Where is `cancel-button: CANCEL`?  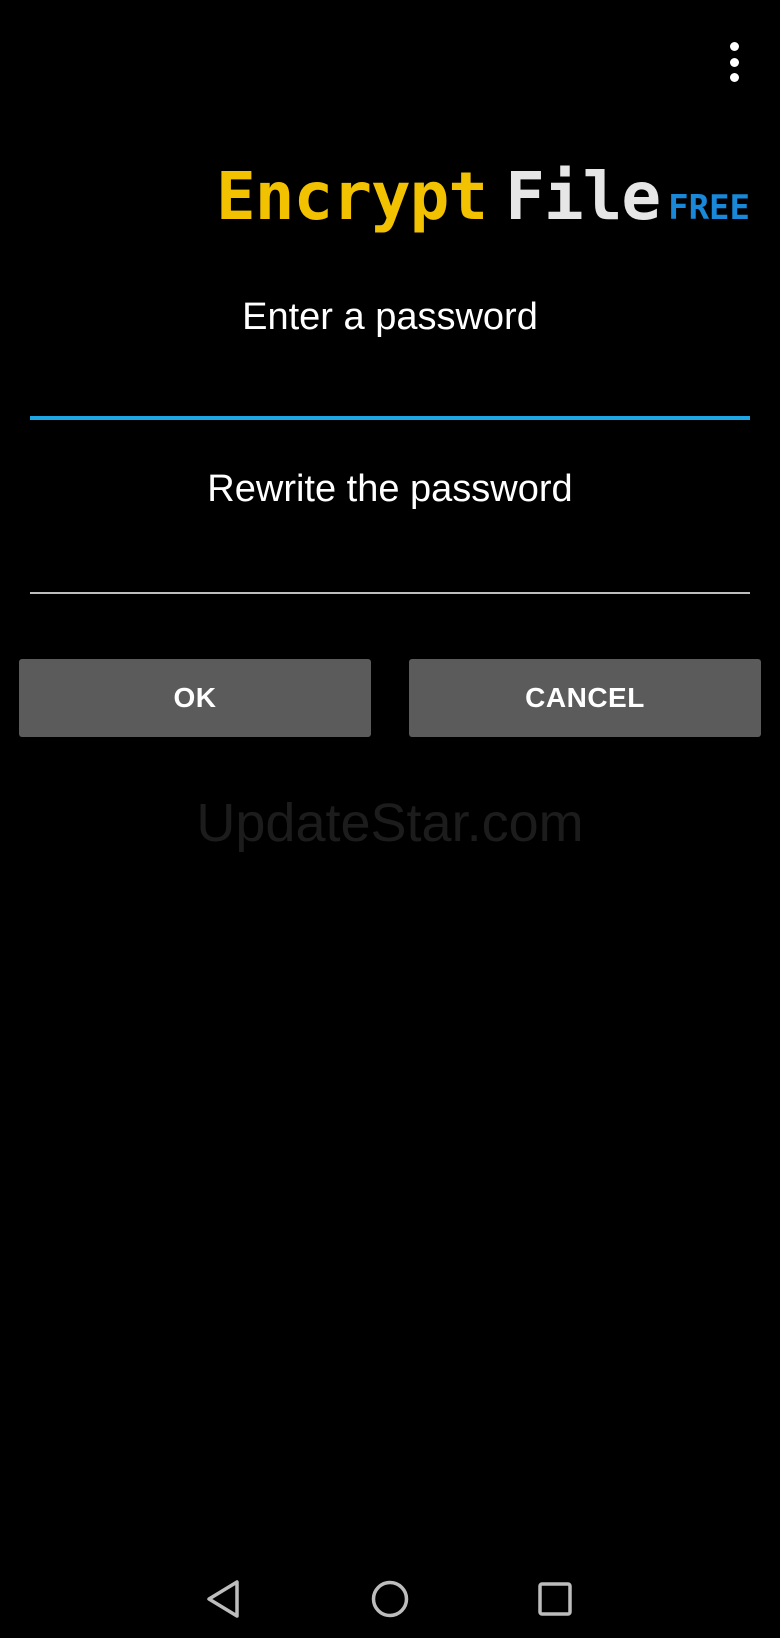
cancel-button: CANCEL is located at coordinates (585, 698).